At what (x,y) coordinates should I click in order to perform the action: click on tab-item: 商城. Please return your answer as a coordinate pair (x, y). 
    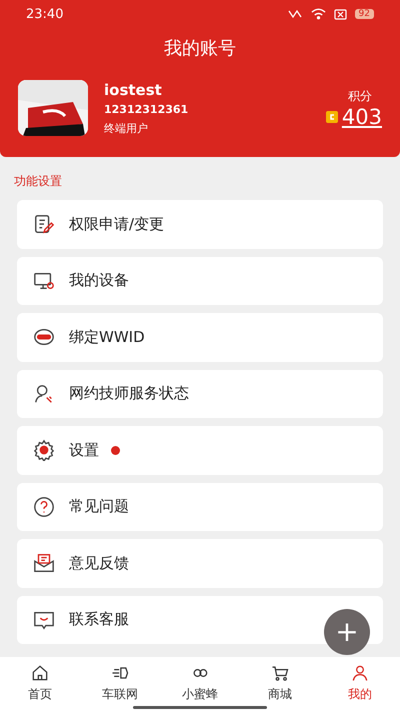
    Looking at the image, I should click on (280, 684).